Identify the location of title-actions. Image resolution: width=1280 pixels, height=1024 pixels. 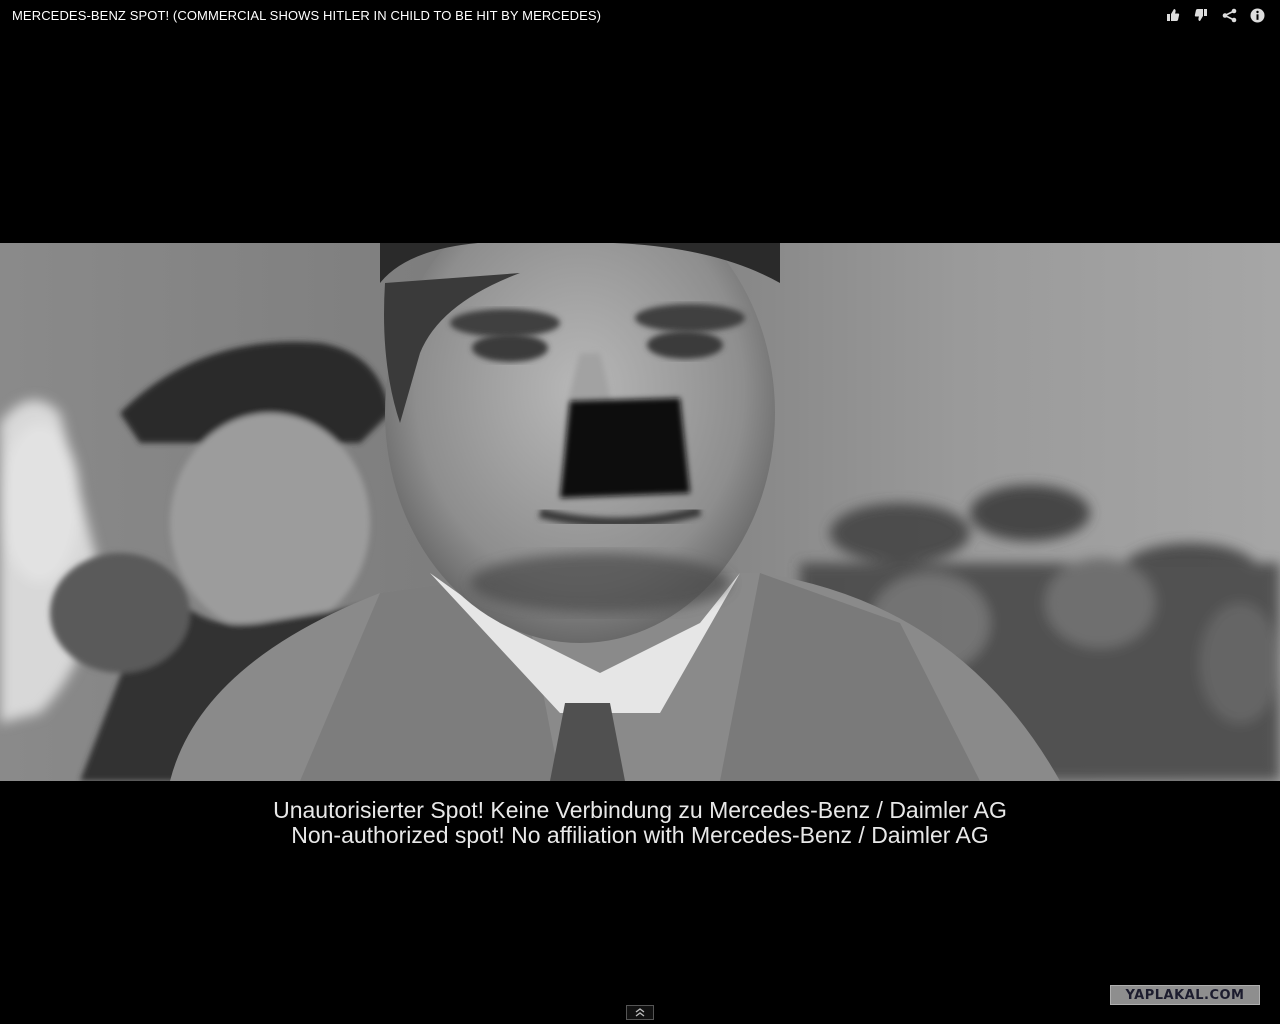
(1210, 15).